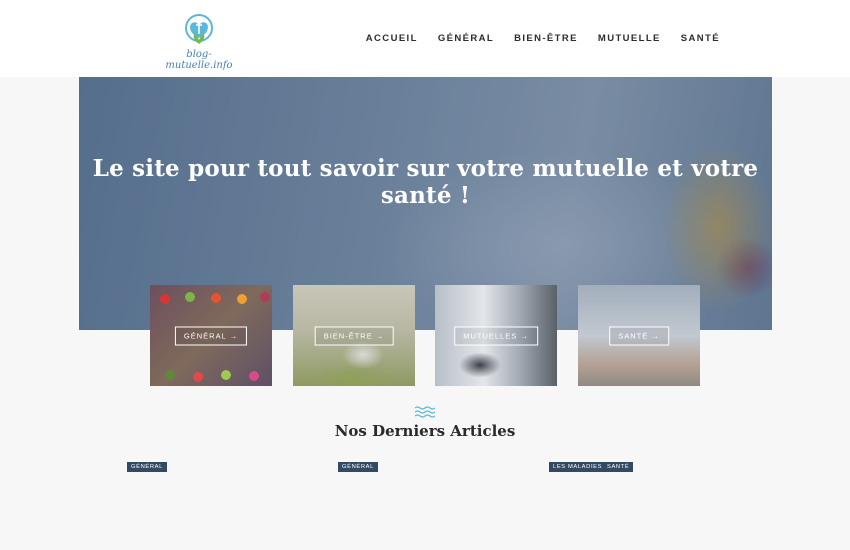  I want to click on category-card-bien-etre: BIEN-ÊTRE →, so click(354, 335).